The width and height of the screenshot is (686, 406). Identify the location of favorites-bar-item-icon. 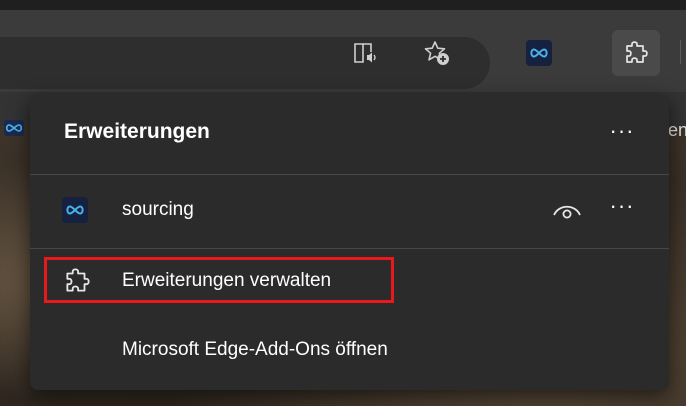
(14, 128).